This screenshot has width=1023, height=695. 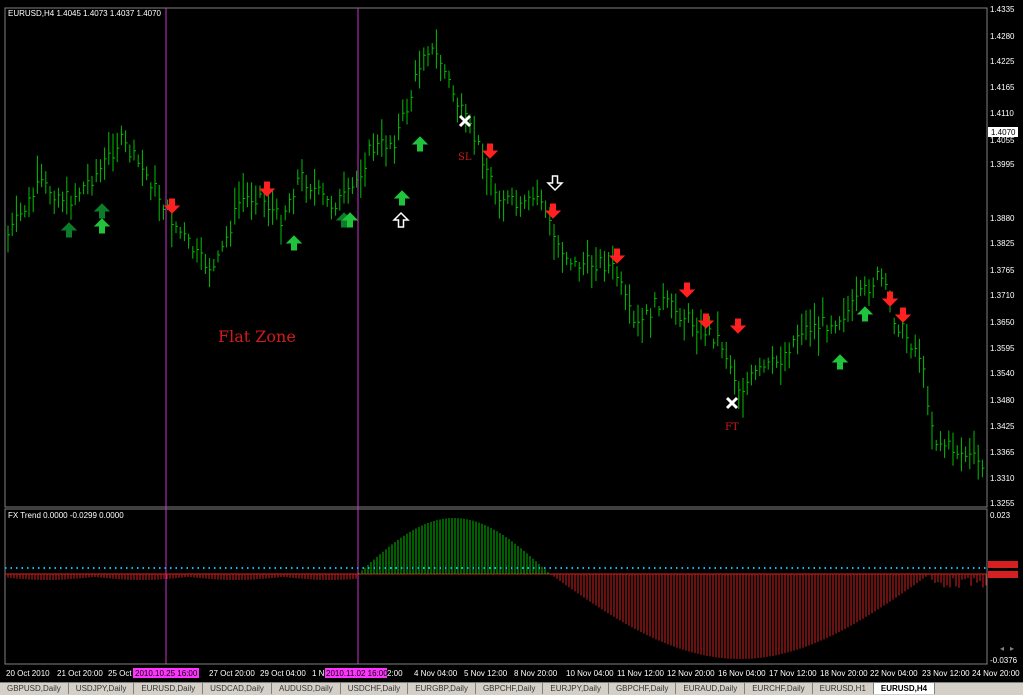 What do you see at coordinates (576, 688) in the screenshot?
I see `tab-eurjpy-daily: EURJPY,Daily` at bounding box center [576, 688].